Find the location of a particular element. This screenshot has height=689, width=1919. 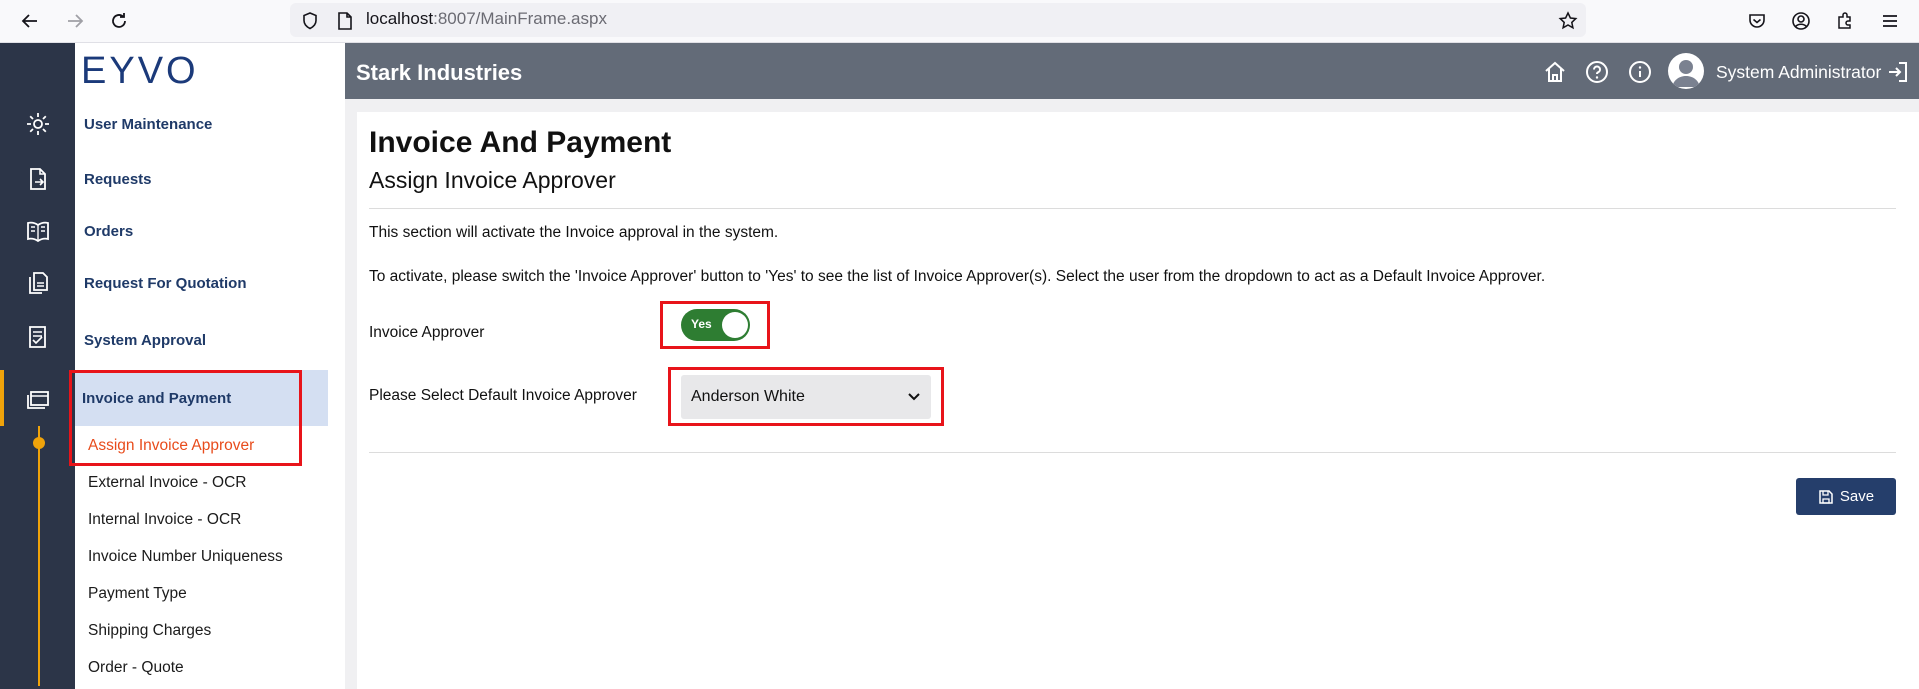

submenu-external-invoice-ocr: External Invoice - OCR is located at coordinates (167, 483).